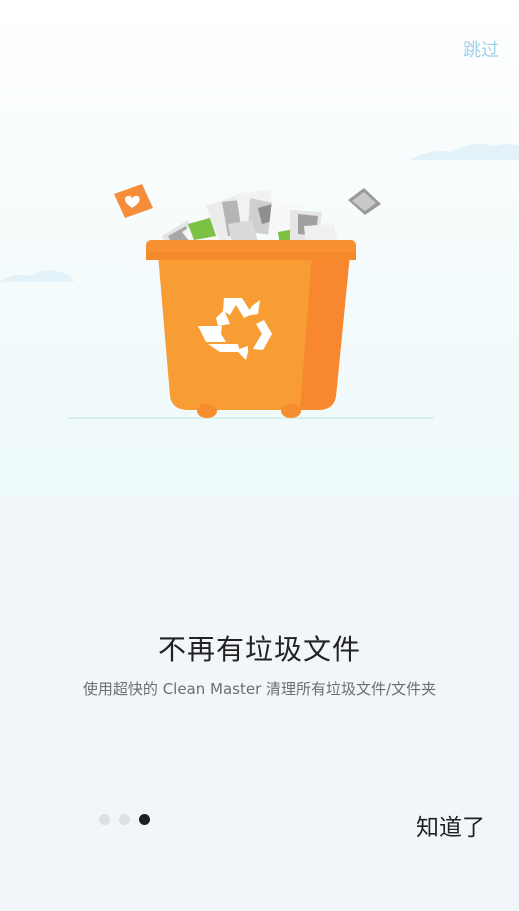 The width and height of the screenshot is (519, 911). Describe the element at coordinates (481, 49) in the screenshot. I see `skip-button: 跳过` at that location.